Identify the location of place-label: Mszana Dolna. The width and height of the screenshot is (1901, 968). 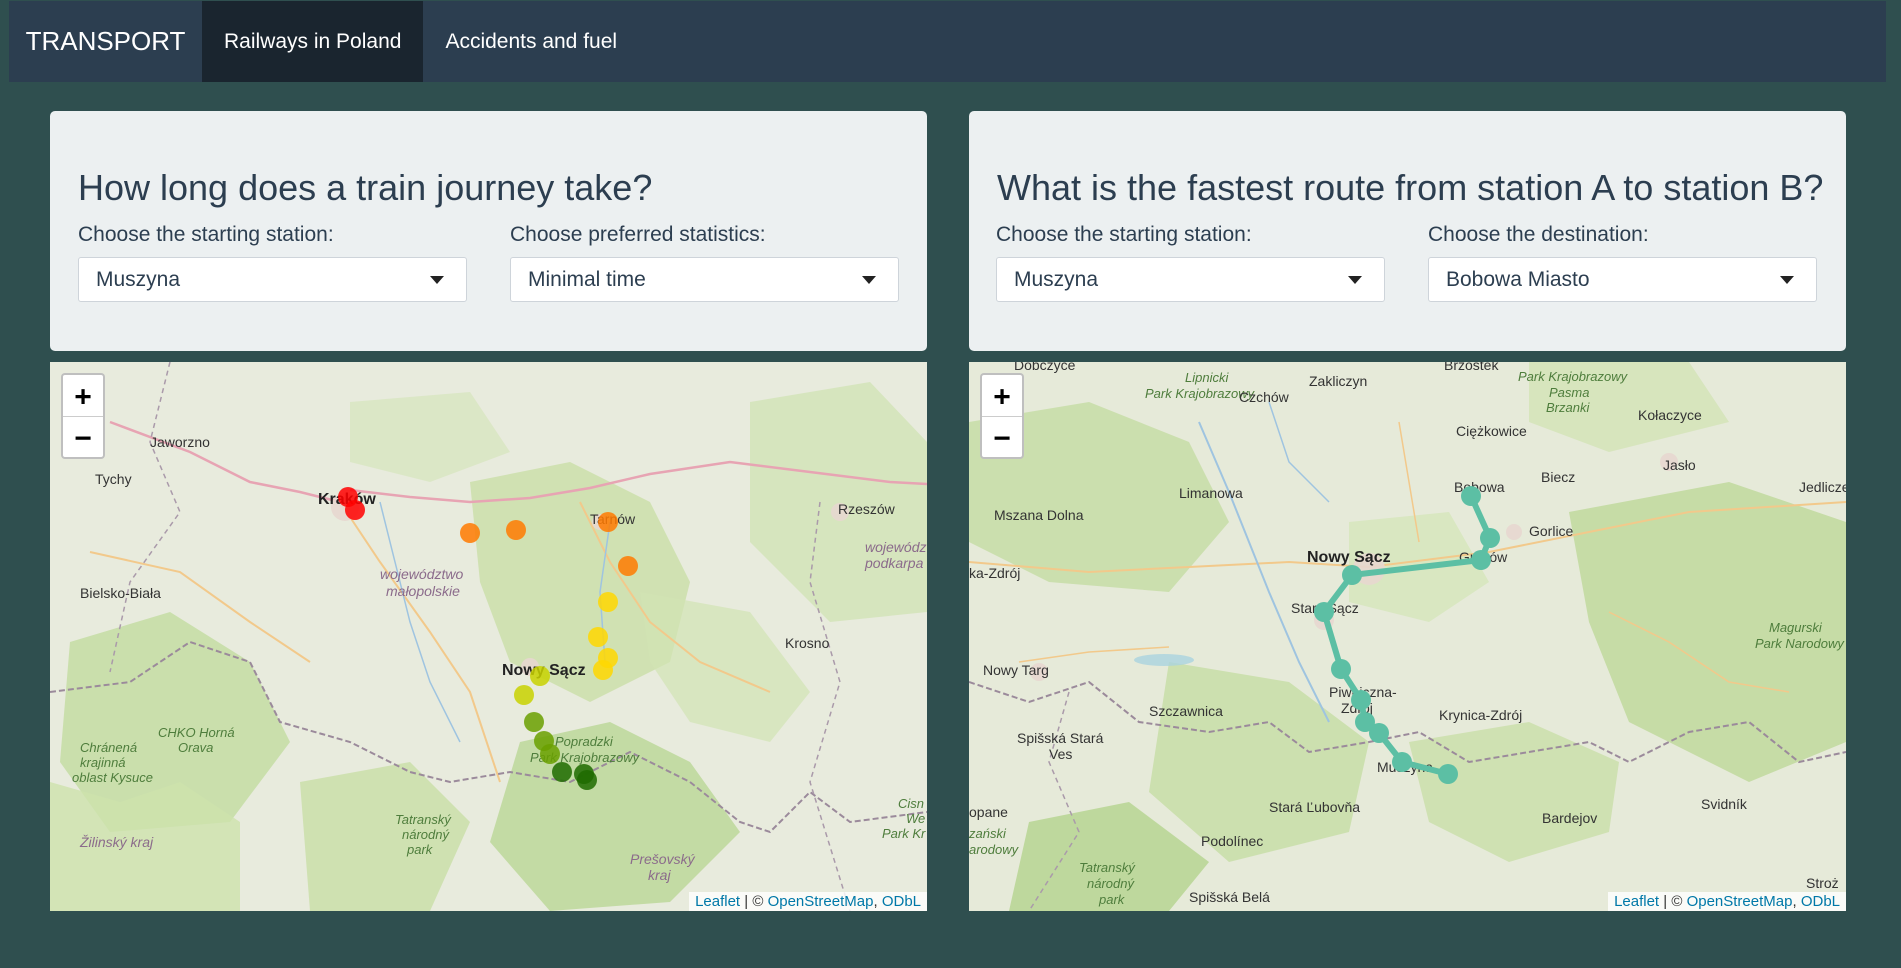
(1039, 515).